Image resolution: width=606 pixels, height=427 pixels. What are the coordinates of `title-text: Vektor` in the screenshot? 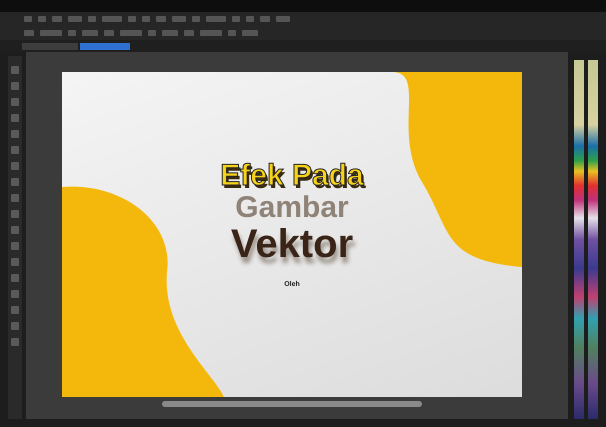 It's located at (292, 244).